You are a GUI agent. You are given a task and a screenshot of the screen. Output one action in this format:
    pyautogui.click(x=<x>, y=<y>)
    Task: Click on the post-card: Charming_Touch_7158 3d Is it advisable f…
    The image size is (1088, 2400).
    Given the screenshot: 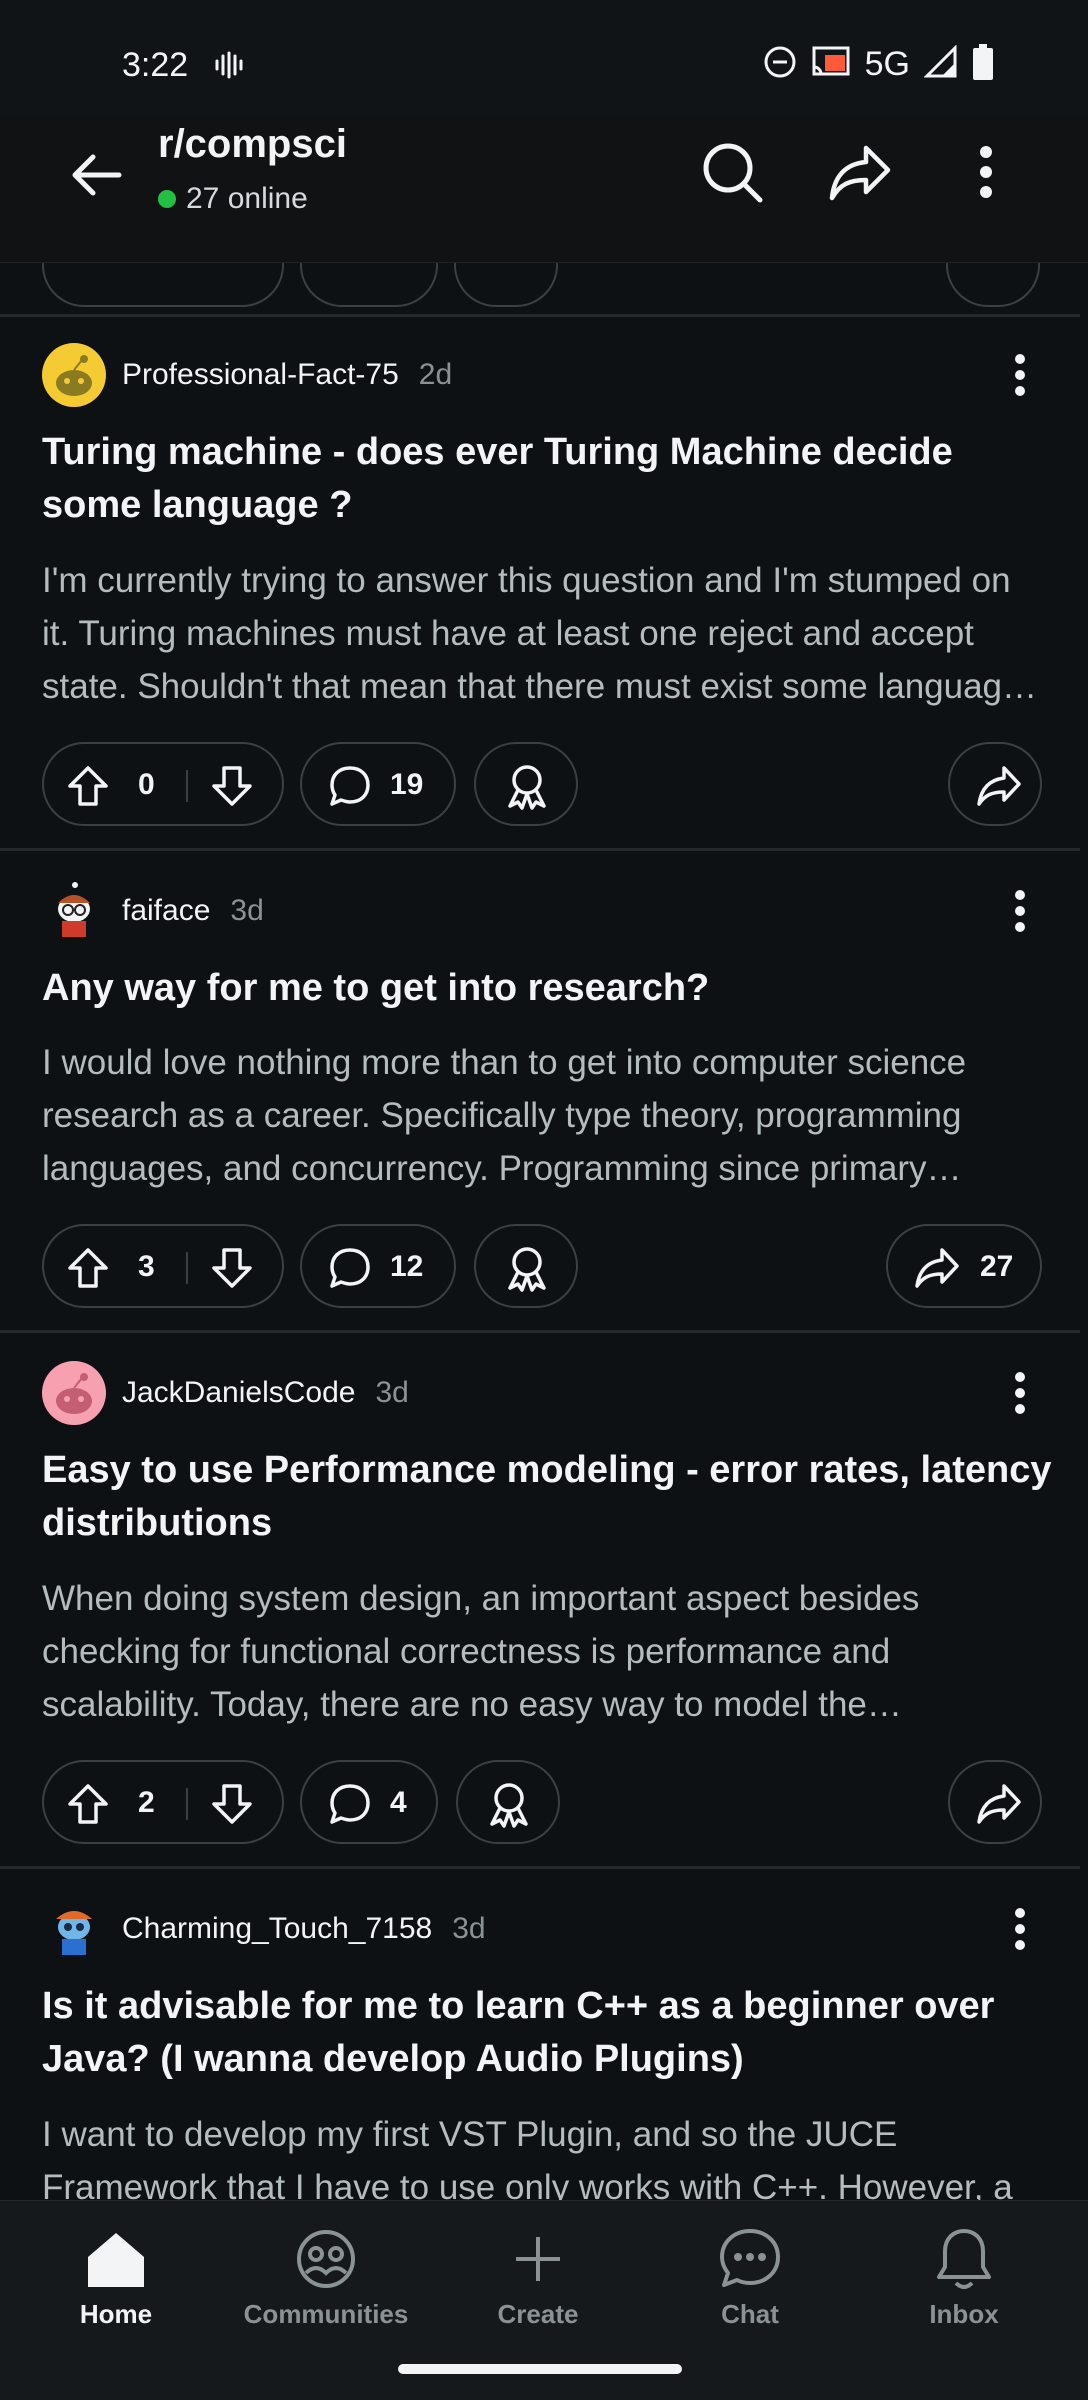 What is the action you would take?
    pyautogui.click(x=544, y=2048)
    